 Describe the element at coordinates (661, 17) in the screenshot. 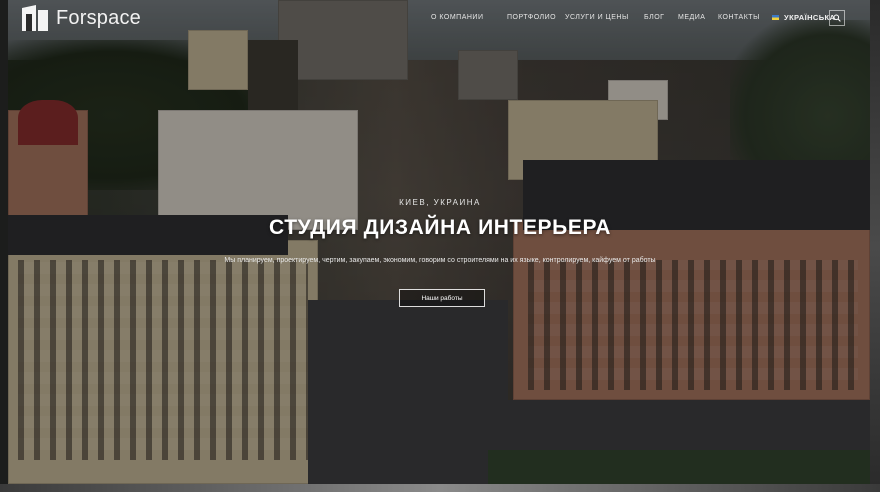

I see `nav-item-blog: Блог` at that location.